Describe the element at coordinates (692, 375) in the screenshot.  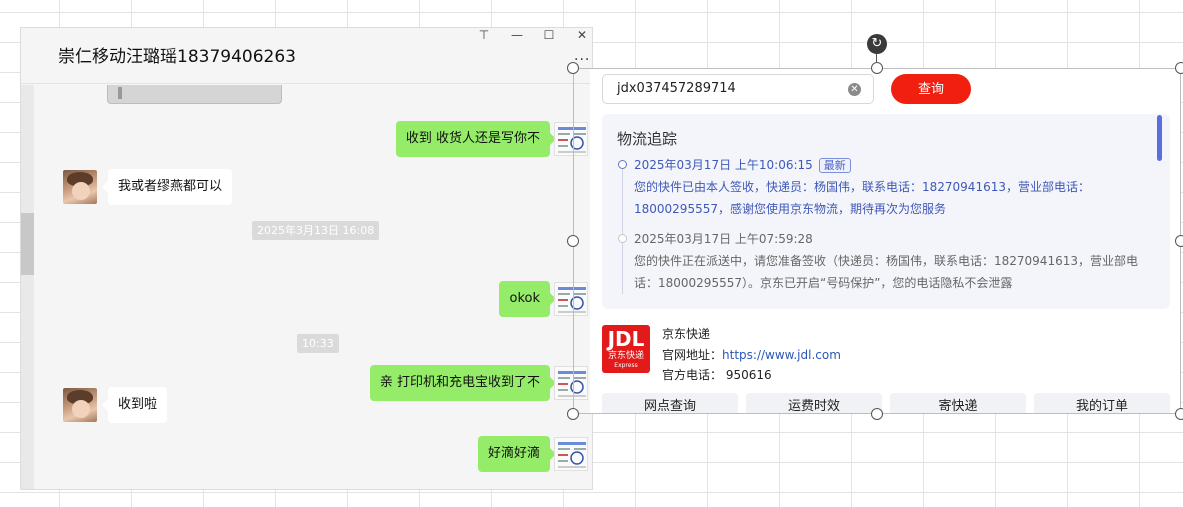
I see `phone-label: 官方电话：` at that location.